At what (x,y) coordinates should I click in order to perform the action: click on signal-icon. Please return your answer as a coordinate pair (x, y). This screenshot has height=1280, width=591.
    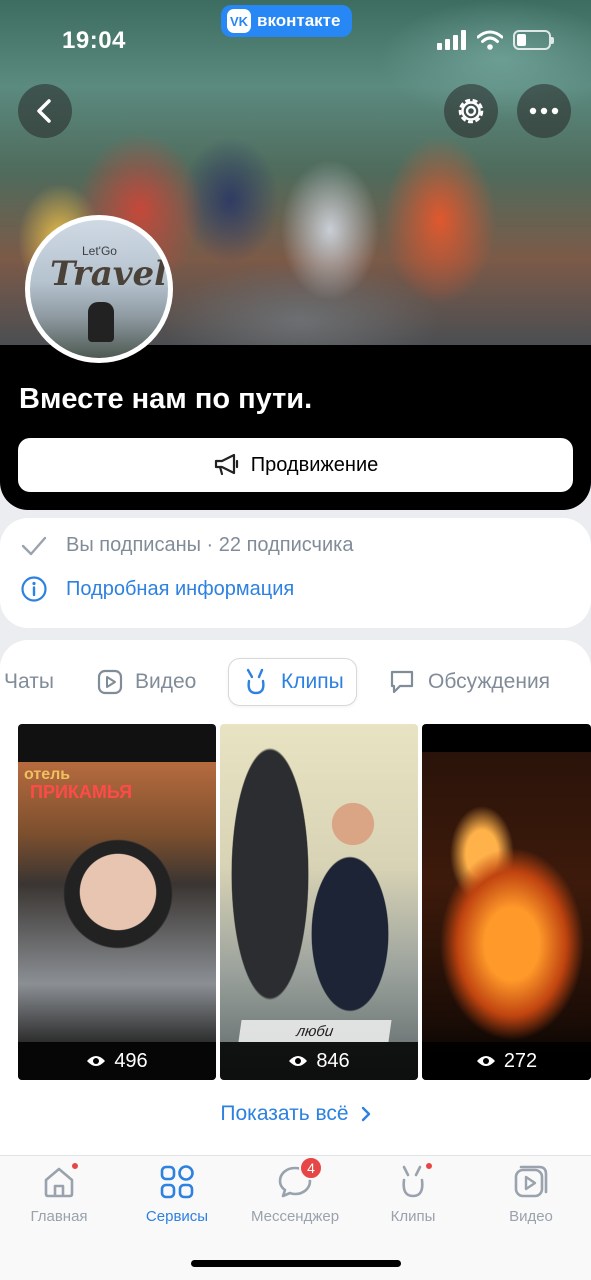
    Looking at the image, I should click on (451, 40).